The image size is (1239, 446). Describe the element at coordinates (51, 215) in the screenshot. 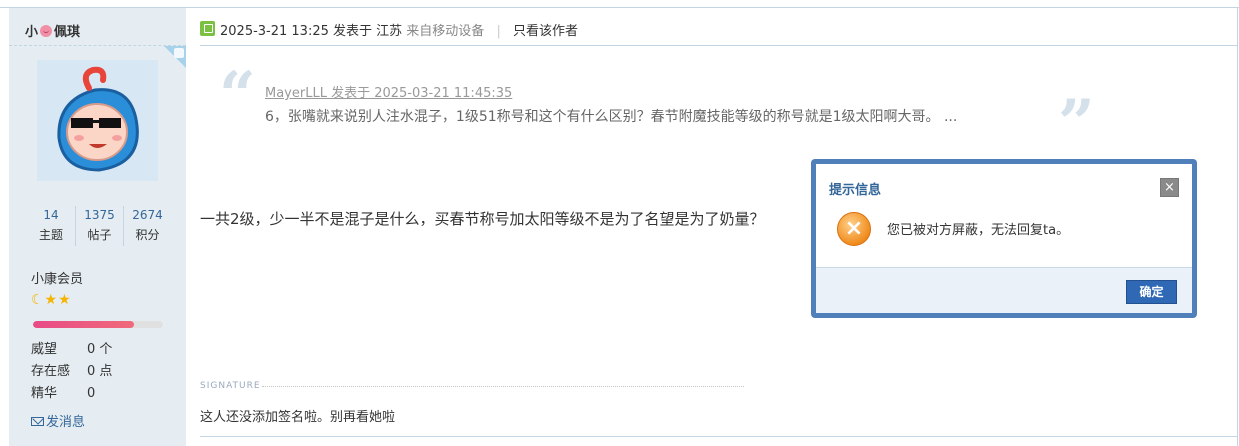

I see `stat-threads-value: 14` at that location.